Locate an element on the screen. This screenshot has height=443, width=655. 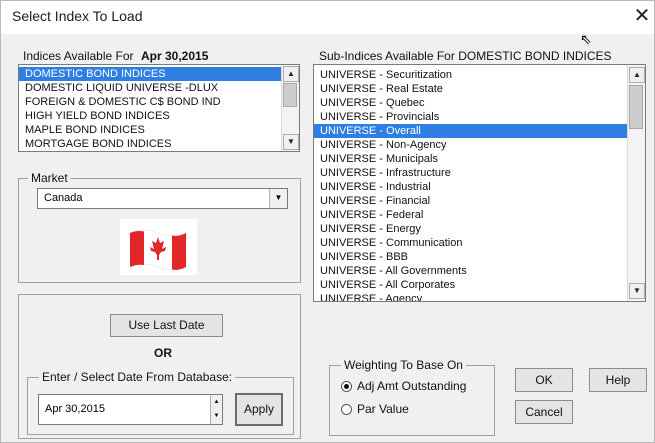
list-item: UNIVERSE - All Governments is located at coordinates (470, 271).